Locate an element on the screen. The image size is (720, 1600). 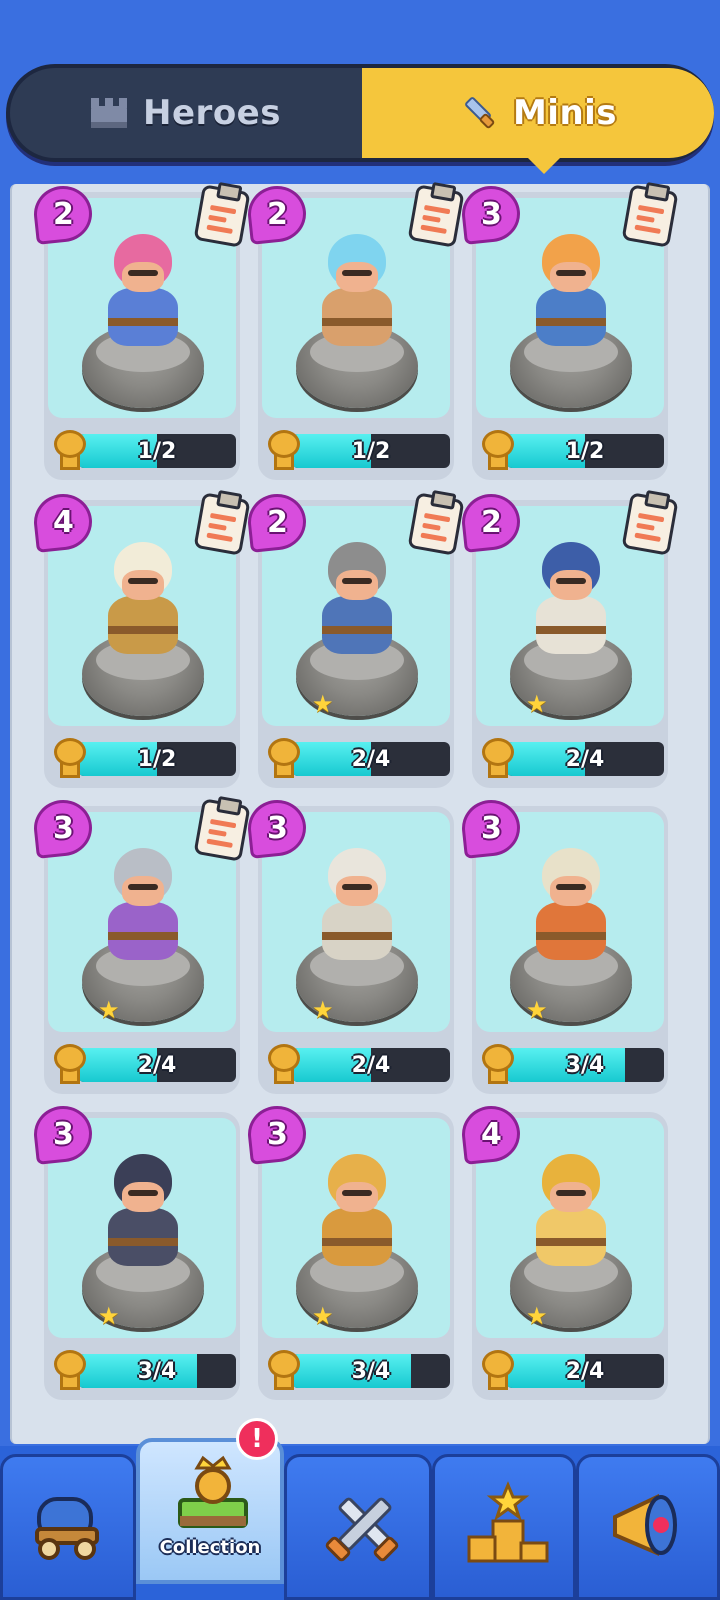
collection-crown-icon is located at coordinates (213, 1491).